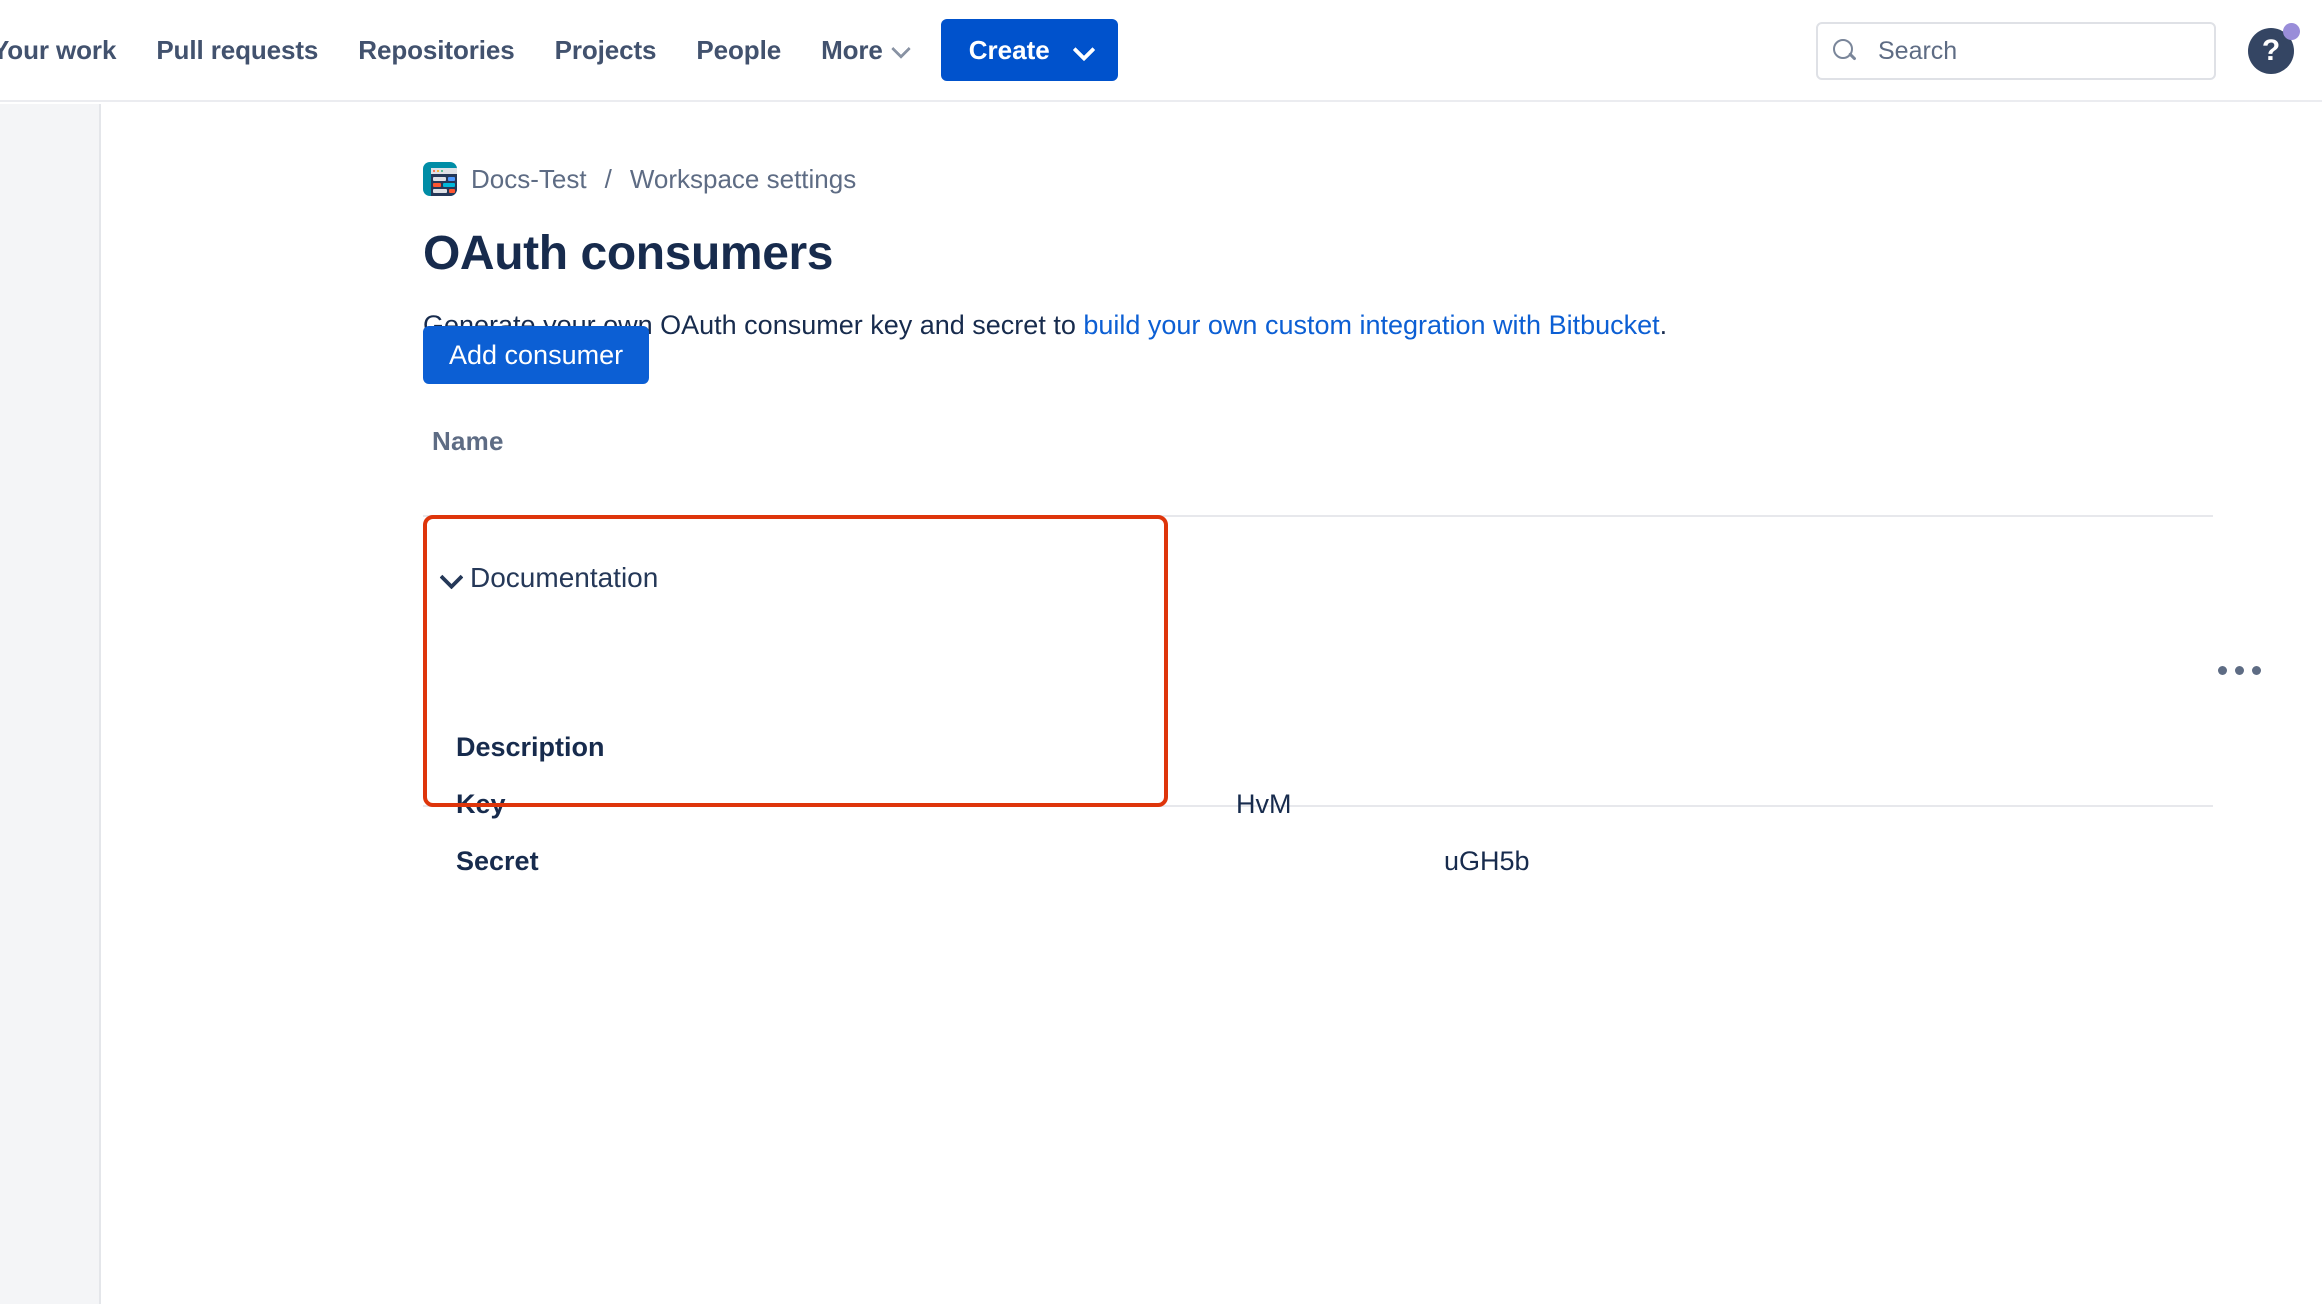 This screenshot has width=2322, height=1304. I want to click on detail-label: Description, so click(530, 747).